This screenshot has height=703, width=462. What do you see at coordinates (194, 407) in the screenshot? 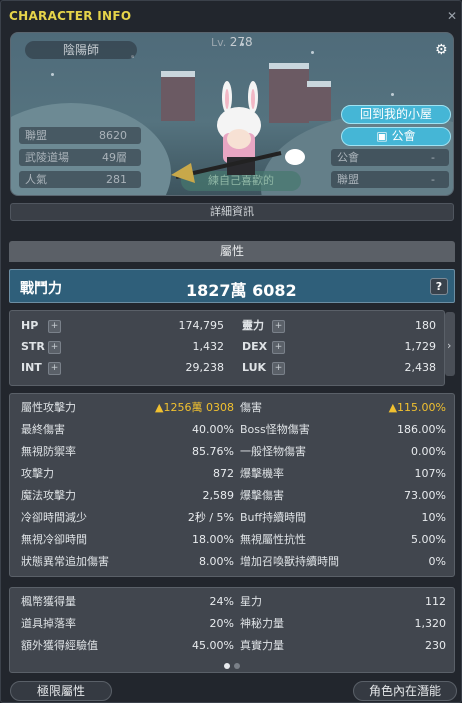
I see `stat-value: ▲1256萬 0308` at bounding box center [194, 407].